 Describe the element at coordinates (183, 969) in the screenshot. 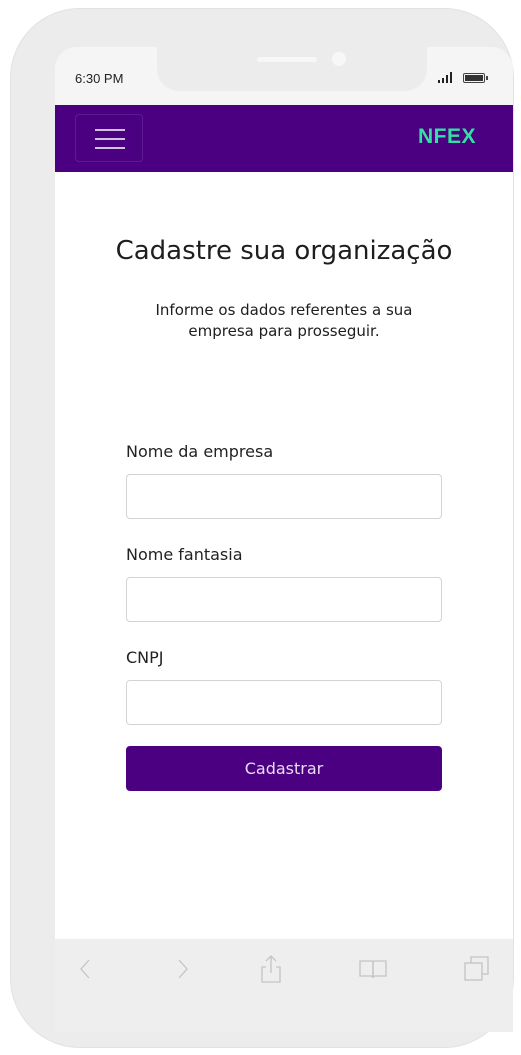

I see `forward-icon` at that location.